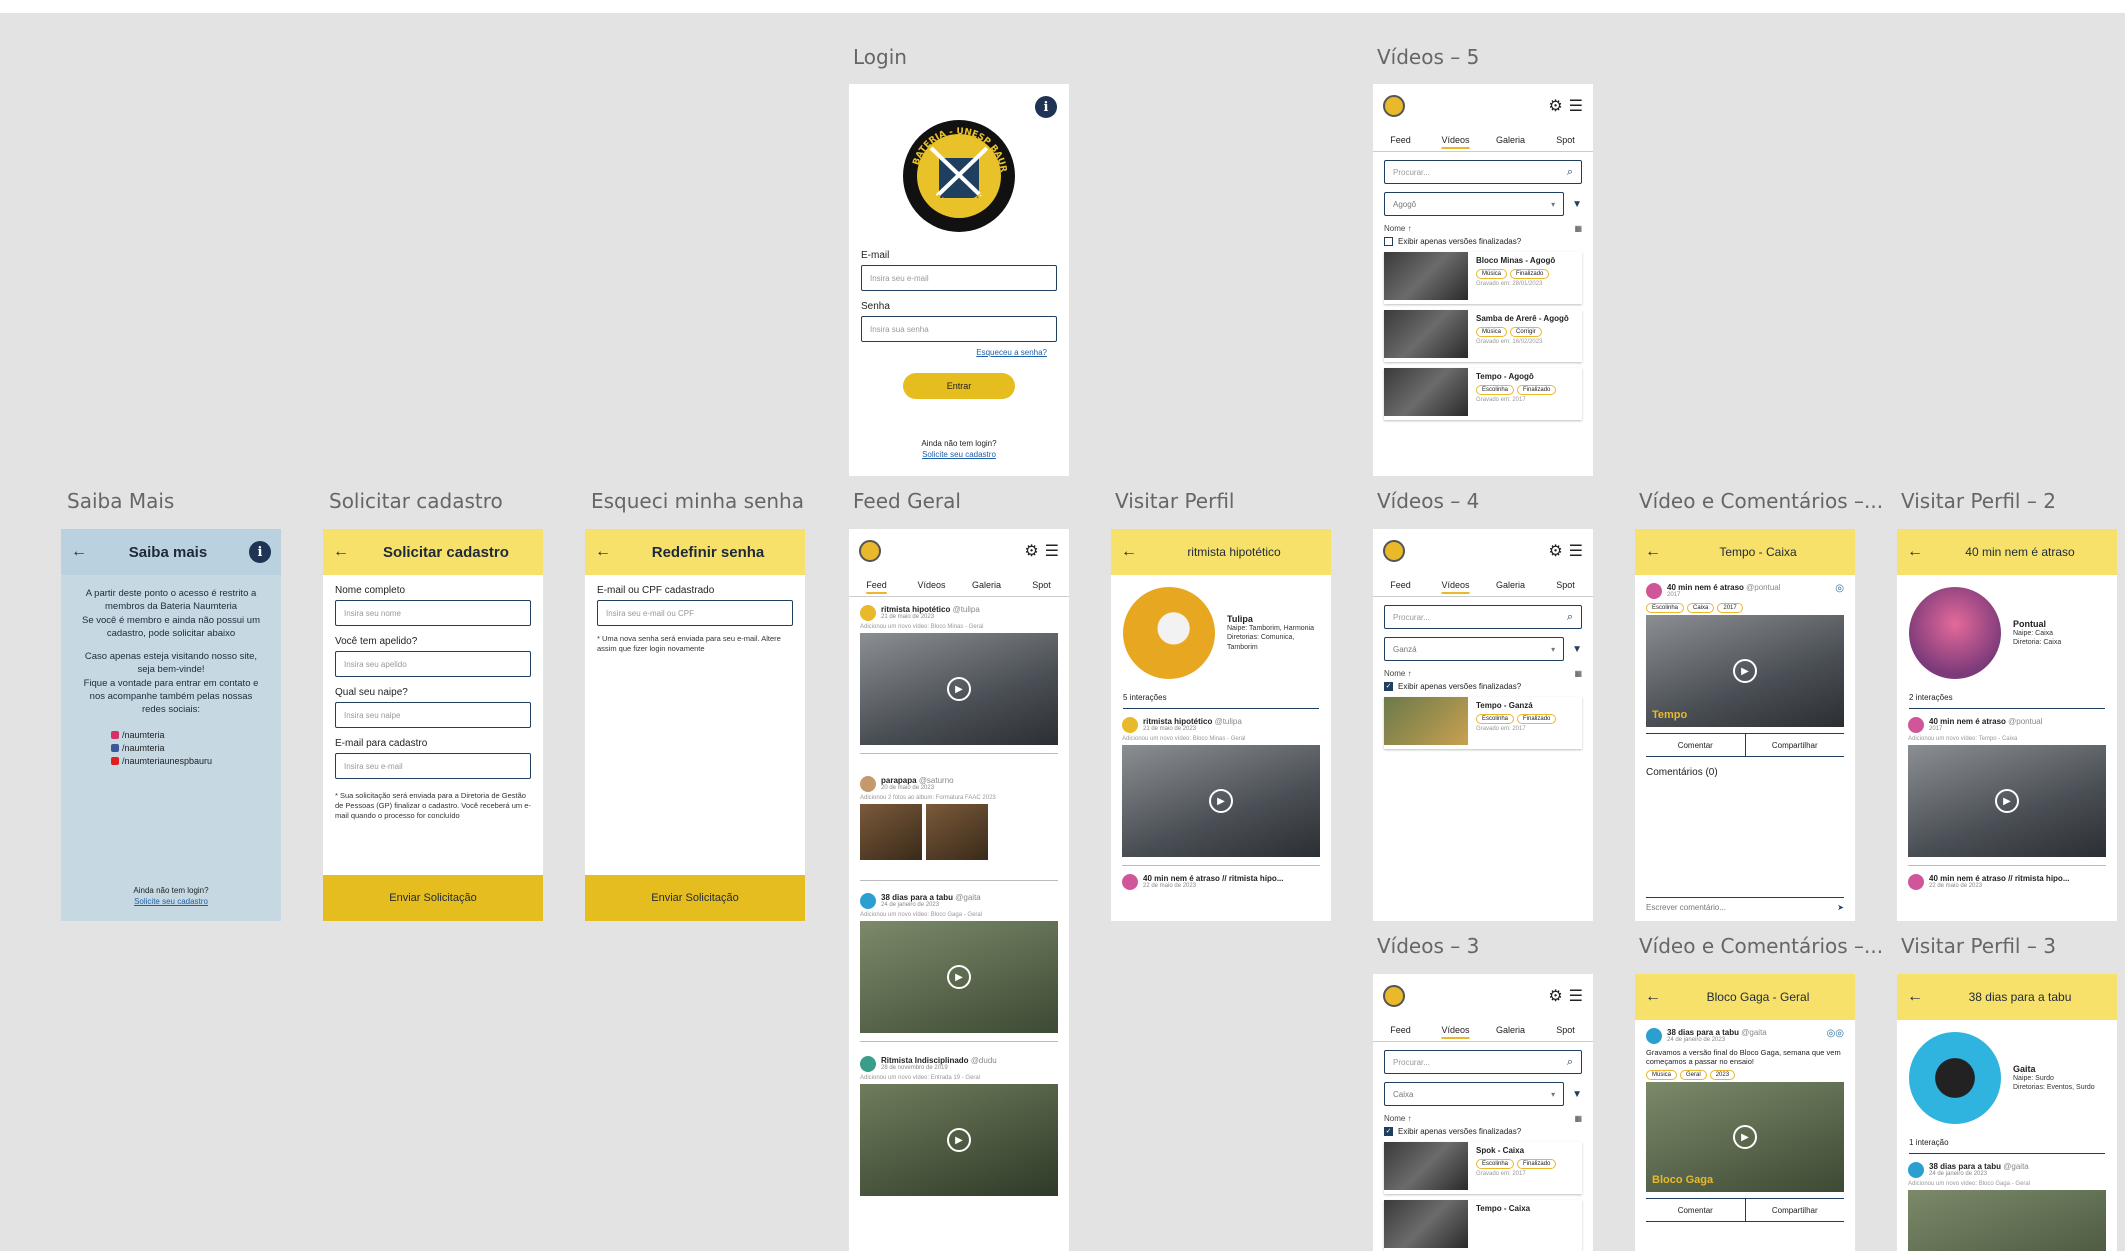 This screenshot has width=2125, height=1251. What do you see at coordinates (1840, 907) in the screenshot?
I see `send-icon: ➤` at bounding box center [1840, 907].